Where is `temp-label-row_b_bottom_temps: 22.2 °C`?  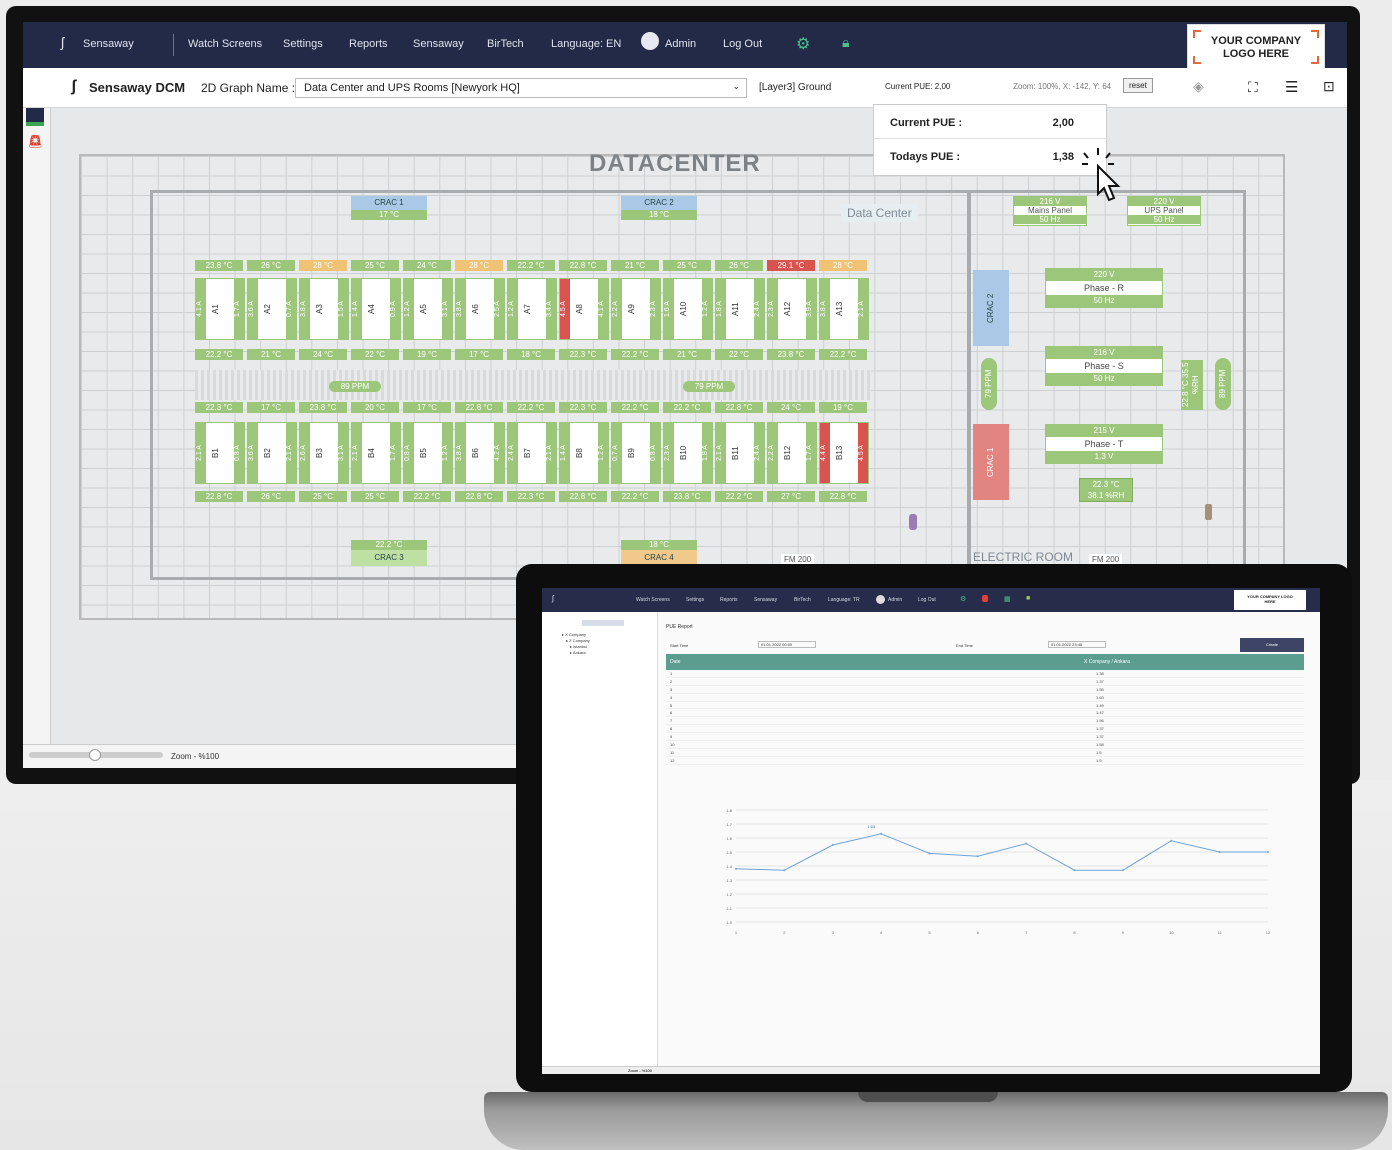
temp-label-row_b_bottom_temps: 22.2 °C is located at coordinates (427, 496).